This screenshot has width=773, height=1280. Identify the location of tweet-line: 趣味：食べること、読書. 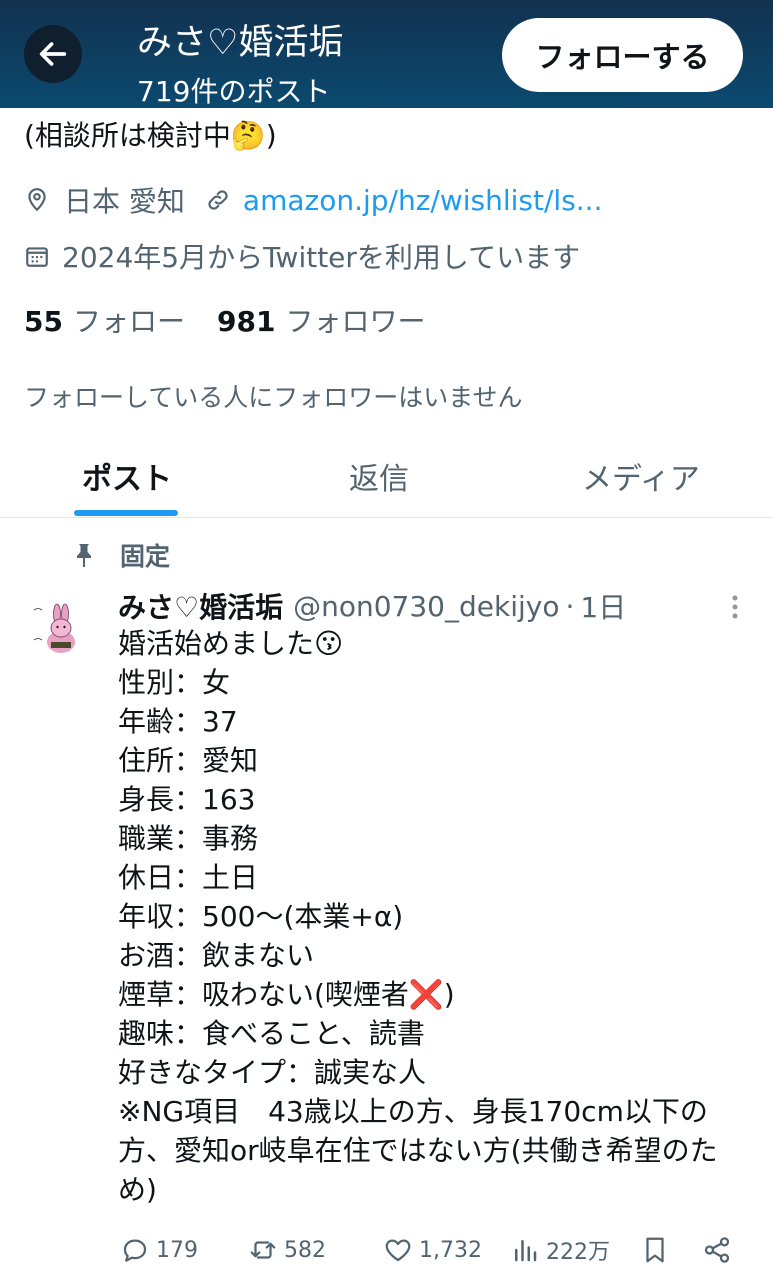
(271, 1033).